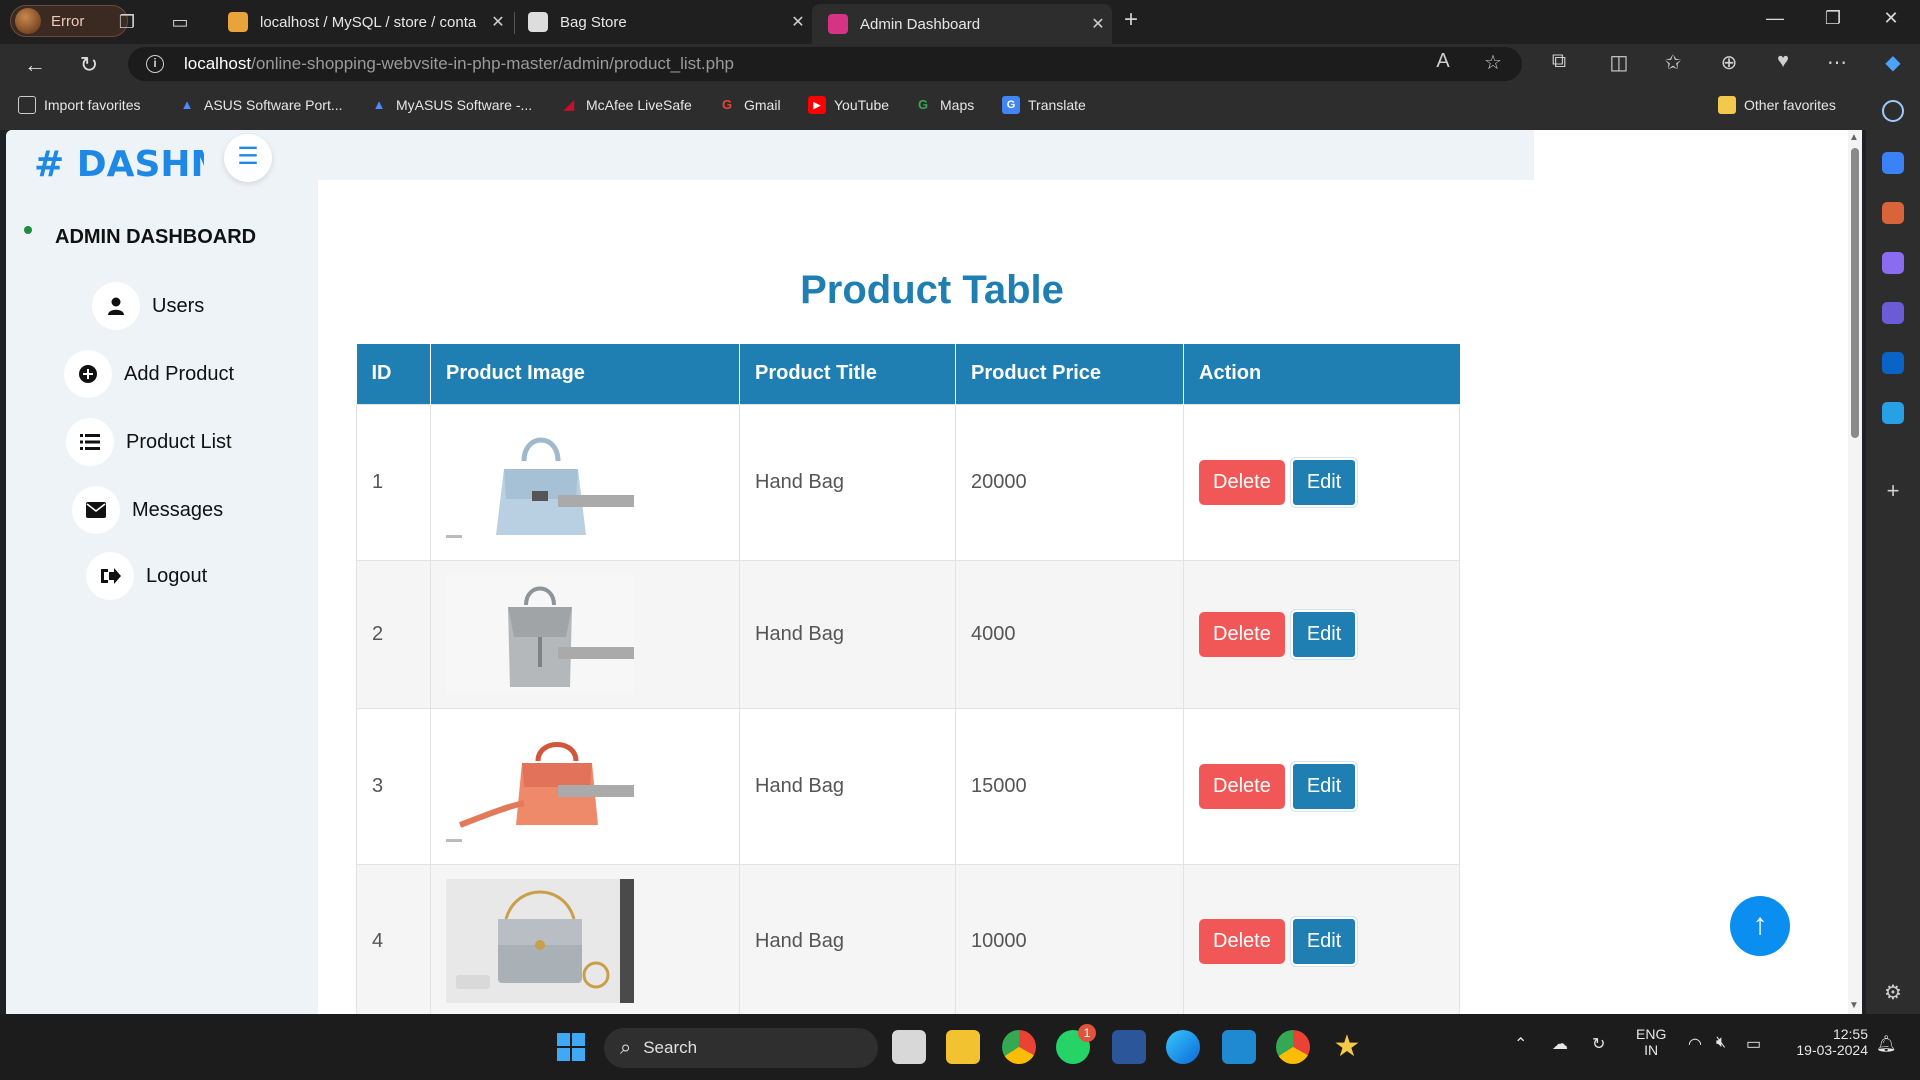  I want to click on drop-icon, so click(1893, 413).